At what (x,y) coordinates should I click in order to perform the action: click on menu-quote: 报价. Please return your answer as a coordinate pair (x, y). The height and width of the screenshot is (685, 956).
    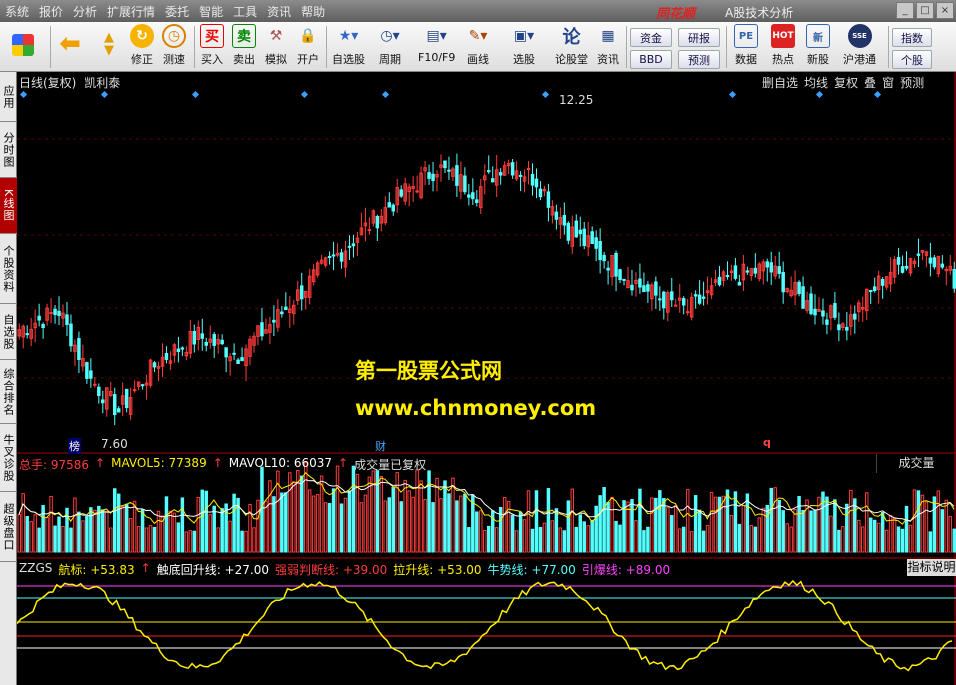
    Looking at the image, I should click on (51, 11).